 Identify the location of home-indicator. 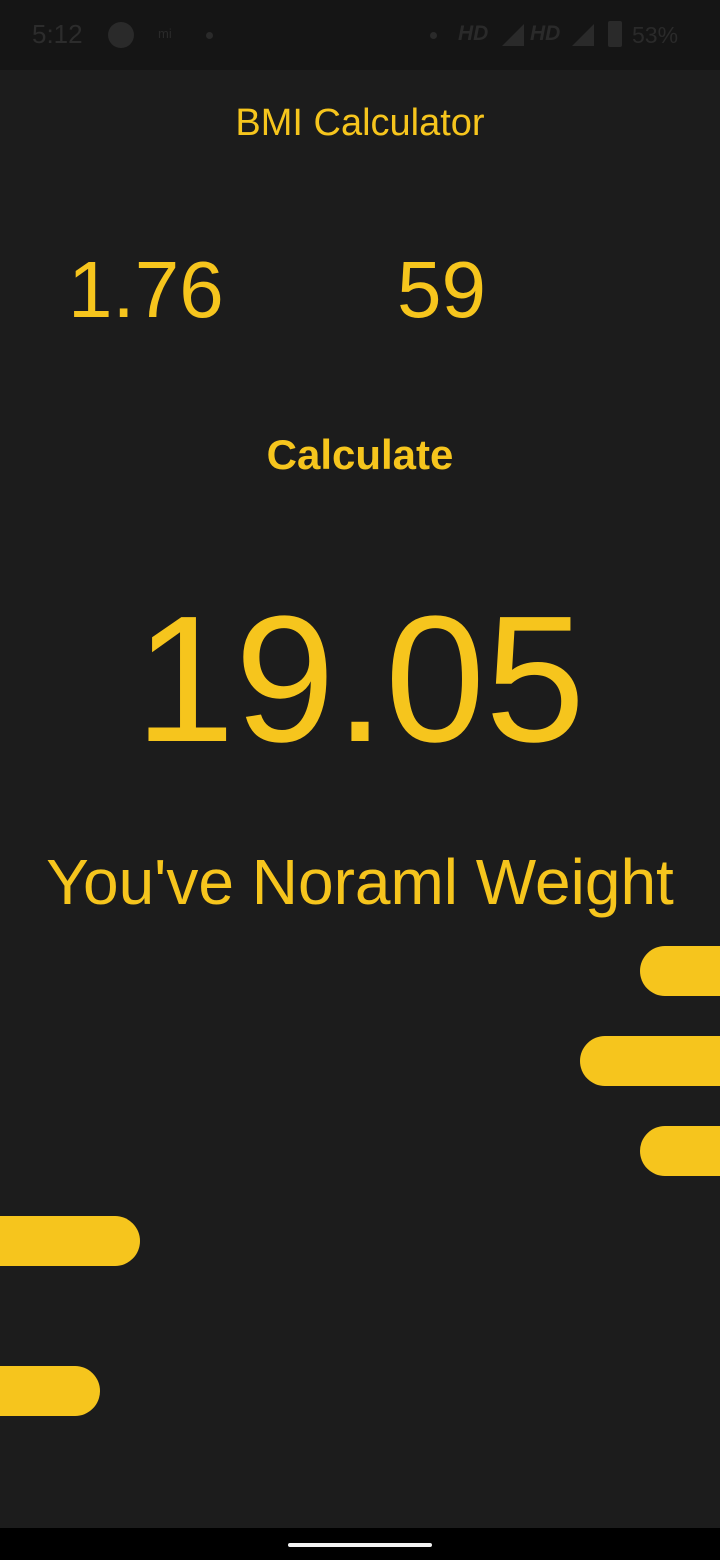
(360, 1545).